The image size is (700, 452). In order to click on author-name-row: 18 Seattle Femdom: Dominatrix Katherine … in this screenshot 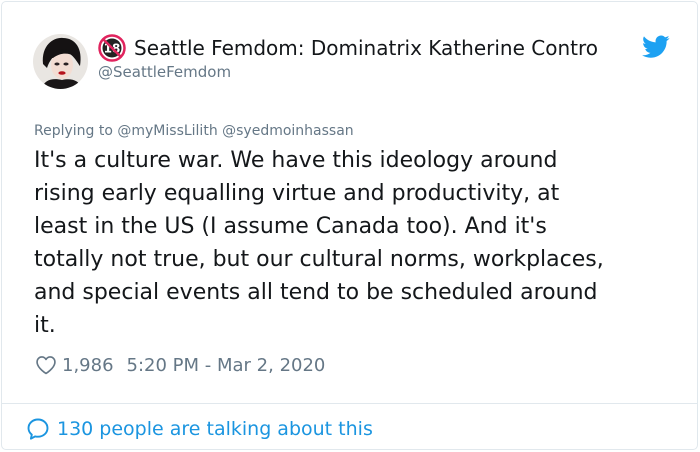, I will do `click(383, 48)`.